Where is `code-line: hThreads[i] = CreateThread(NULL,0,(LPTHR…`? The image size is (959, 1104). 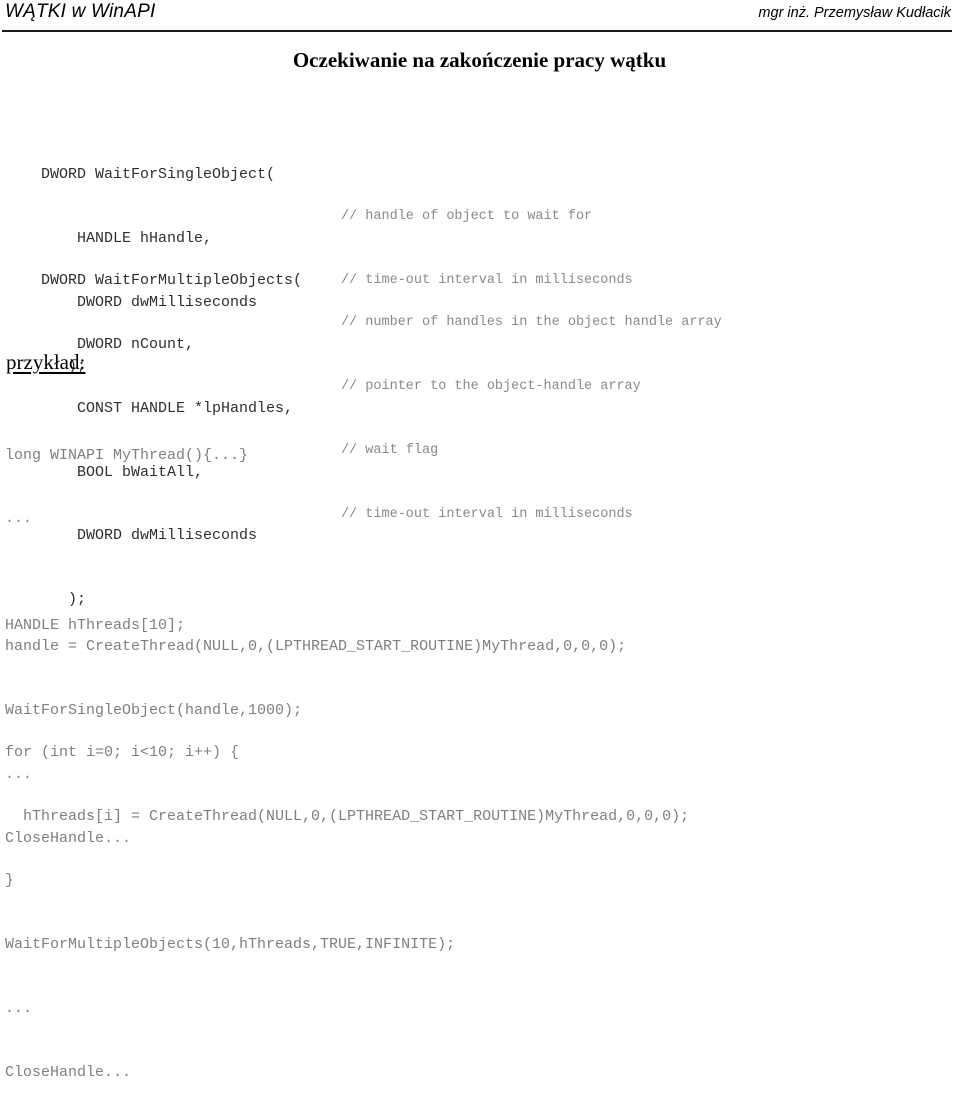 code-line: hThreads[i] = CreateThread(NULL,0,(LPTHR… is located at coordinates (347, 817).